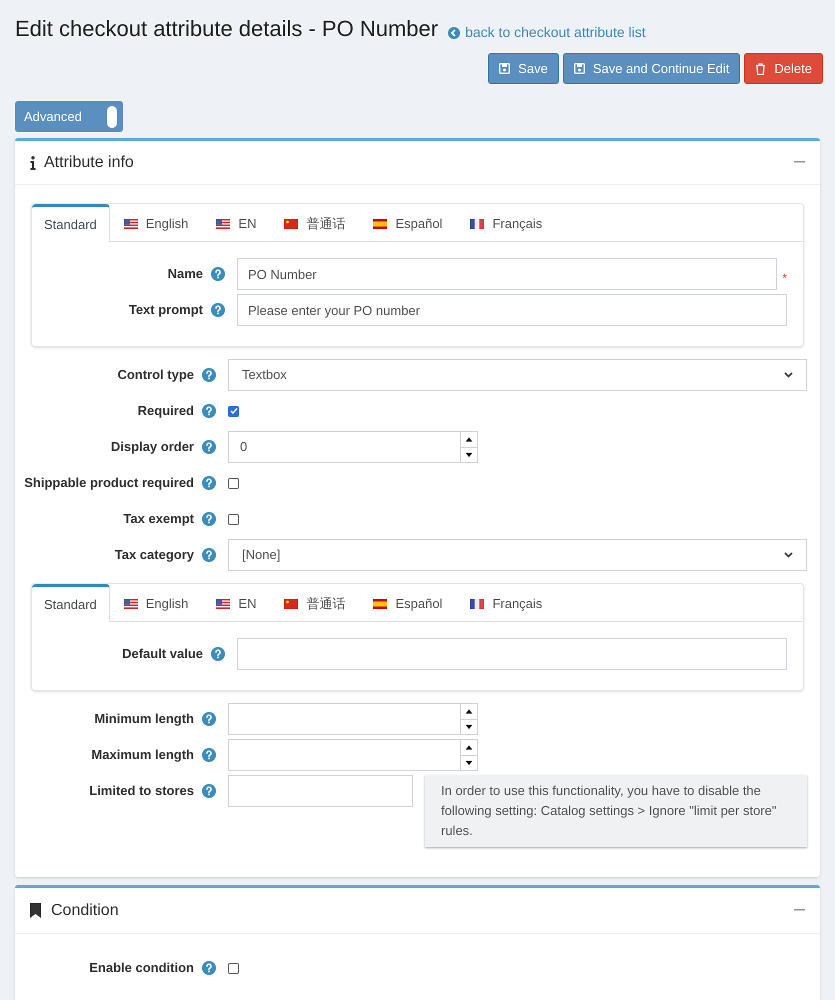 The height and width of the screenshot is (1000, 835). What do you see at coordinates (144, 719) in the screenshot?
I see `field-label: Minimum length` at bounding box center [144, 719].